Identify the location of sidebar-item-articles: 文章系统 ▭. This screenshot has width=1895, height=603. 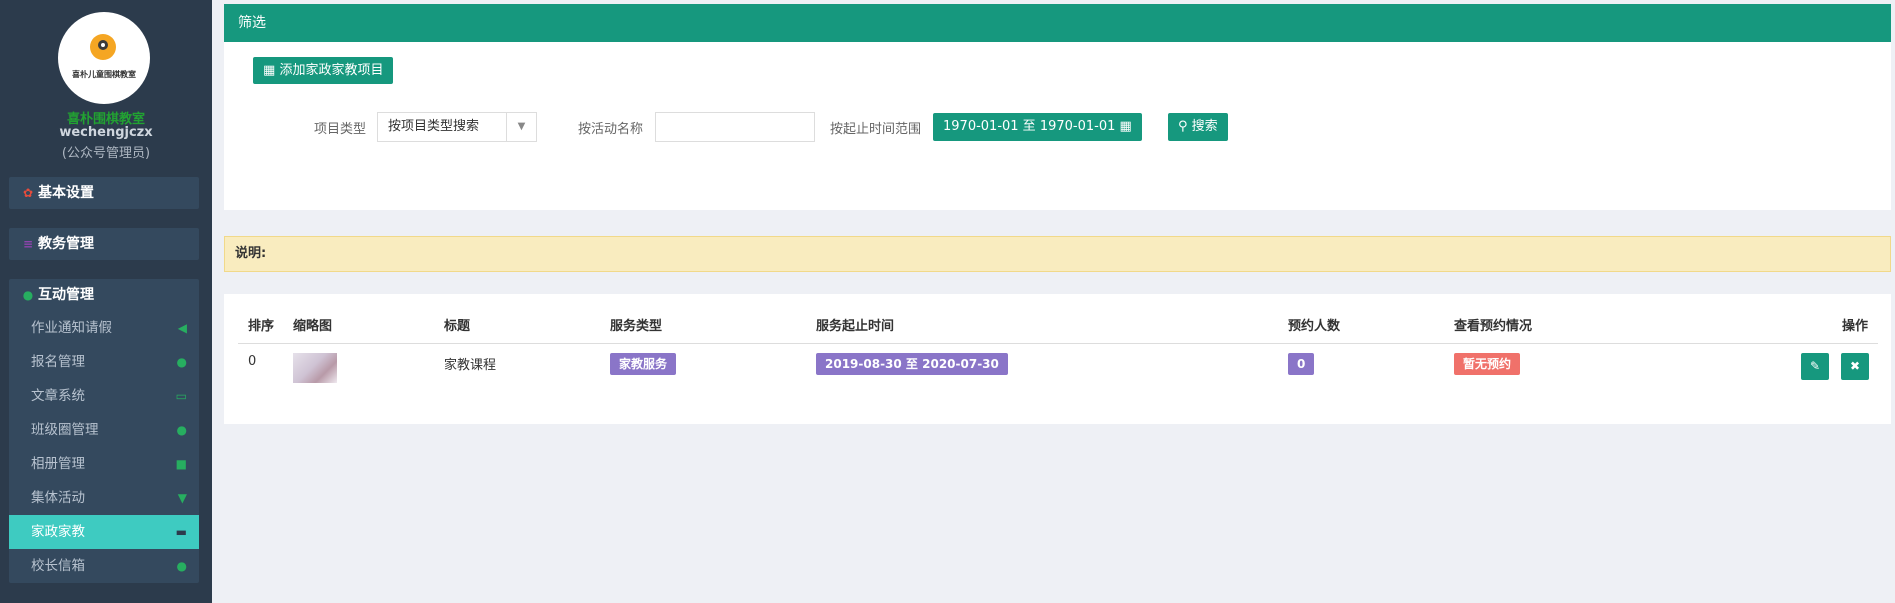
(104, 396).